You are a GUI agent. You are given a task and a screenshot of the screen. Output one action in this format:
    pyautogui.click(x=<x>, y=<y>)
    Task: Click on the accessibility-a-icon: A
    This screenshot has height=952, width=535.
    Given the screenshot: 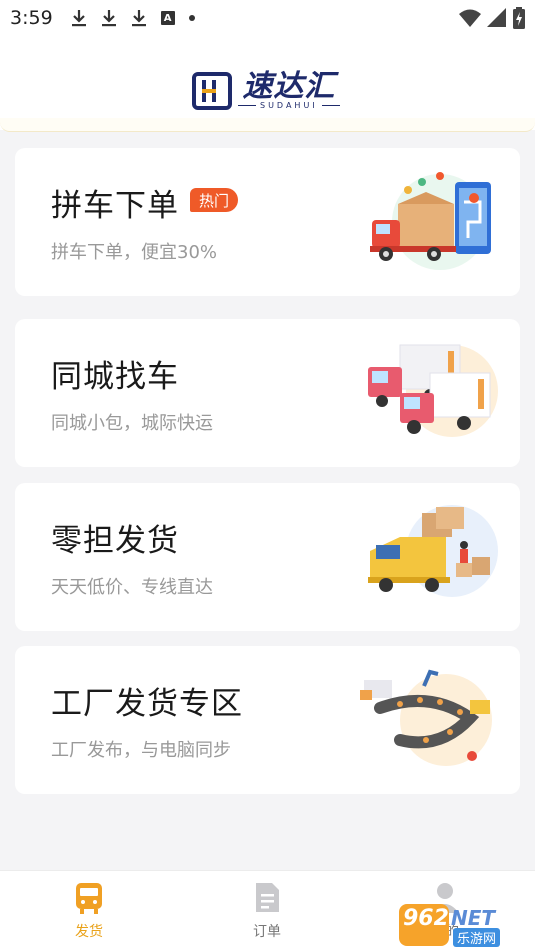 What is the action you would take?
    pyautogui.click(x=167, y=18)
    